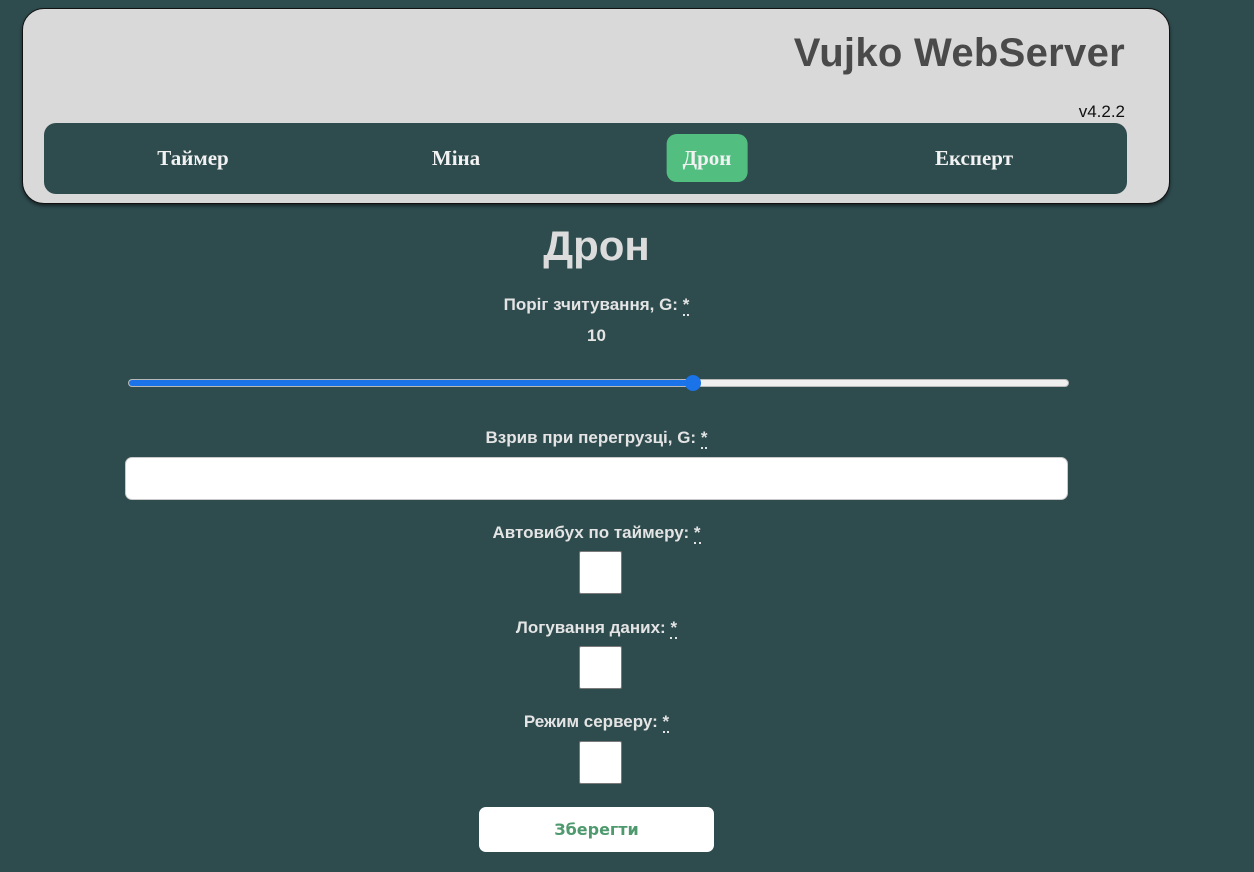 The height and width of the screenshot is (872, 1254). I want to click on nav-item-timer: Таймер, so click(192, 158).